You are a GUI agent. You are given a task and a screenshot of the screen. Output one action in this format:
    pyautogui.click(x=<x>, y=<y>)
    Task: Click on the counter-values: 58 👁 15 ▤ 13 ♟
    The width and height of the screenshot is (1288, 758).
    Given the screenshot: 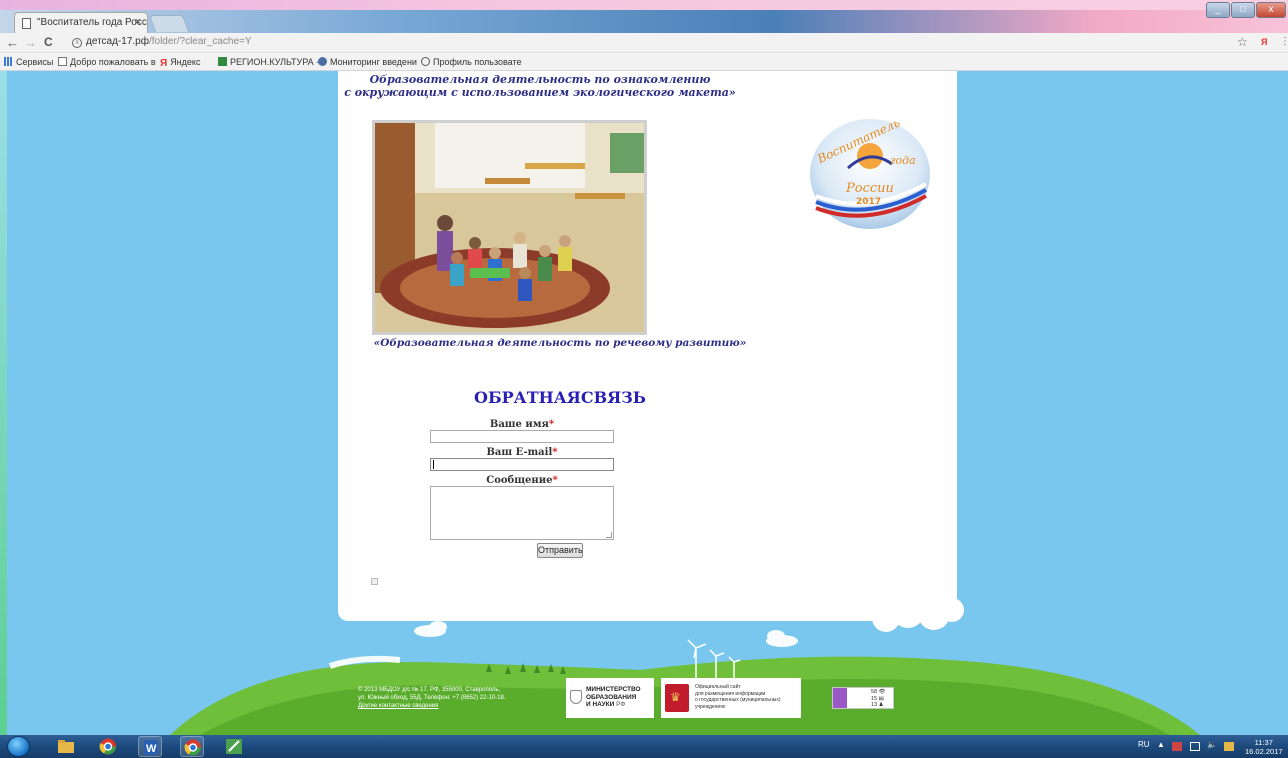 What is the action you would take?
    pyautogui.click(x=878, y=698)
    